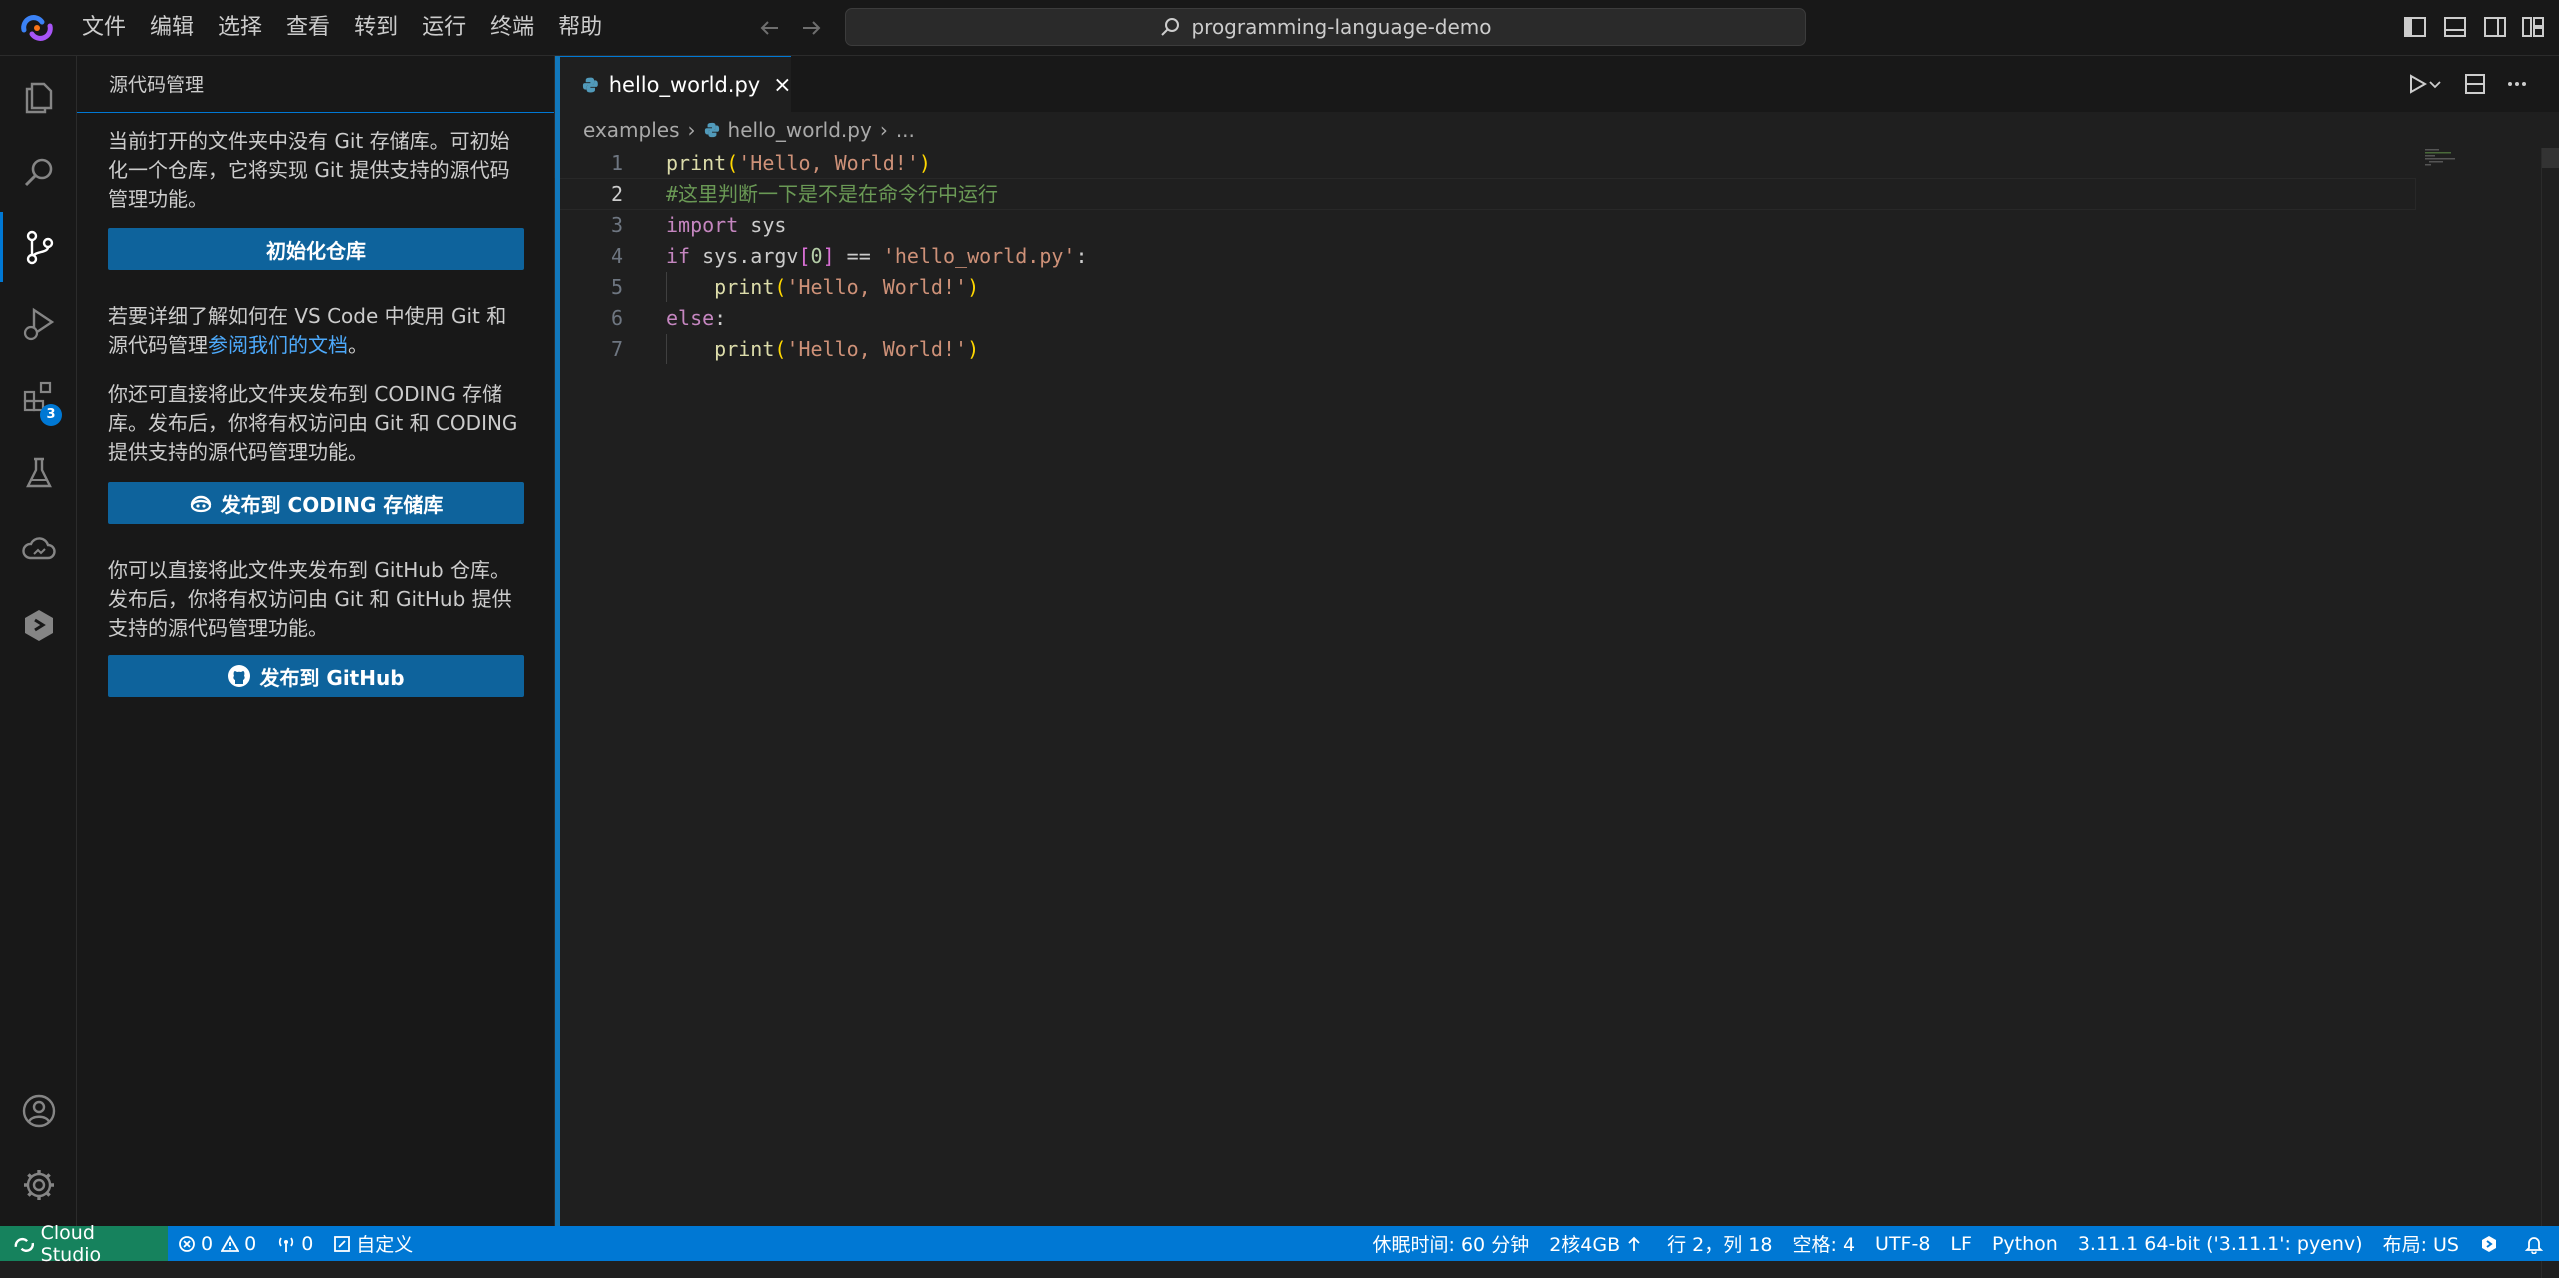  What do you see at coordinates (2455, 27) in the screenshot?
I see `toggle-panel-icon` at bounding box center [2455, 27].